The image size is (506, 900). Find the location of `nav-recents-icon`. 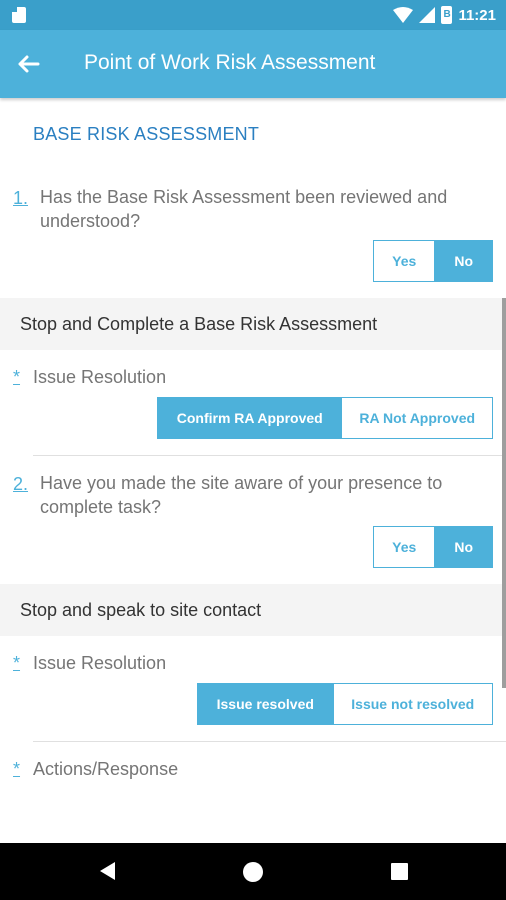

nav-recents-icon is located at coordinates (399, 871).